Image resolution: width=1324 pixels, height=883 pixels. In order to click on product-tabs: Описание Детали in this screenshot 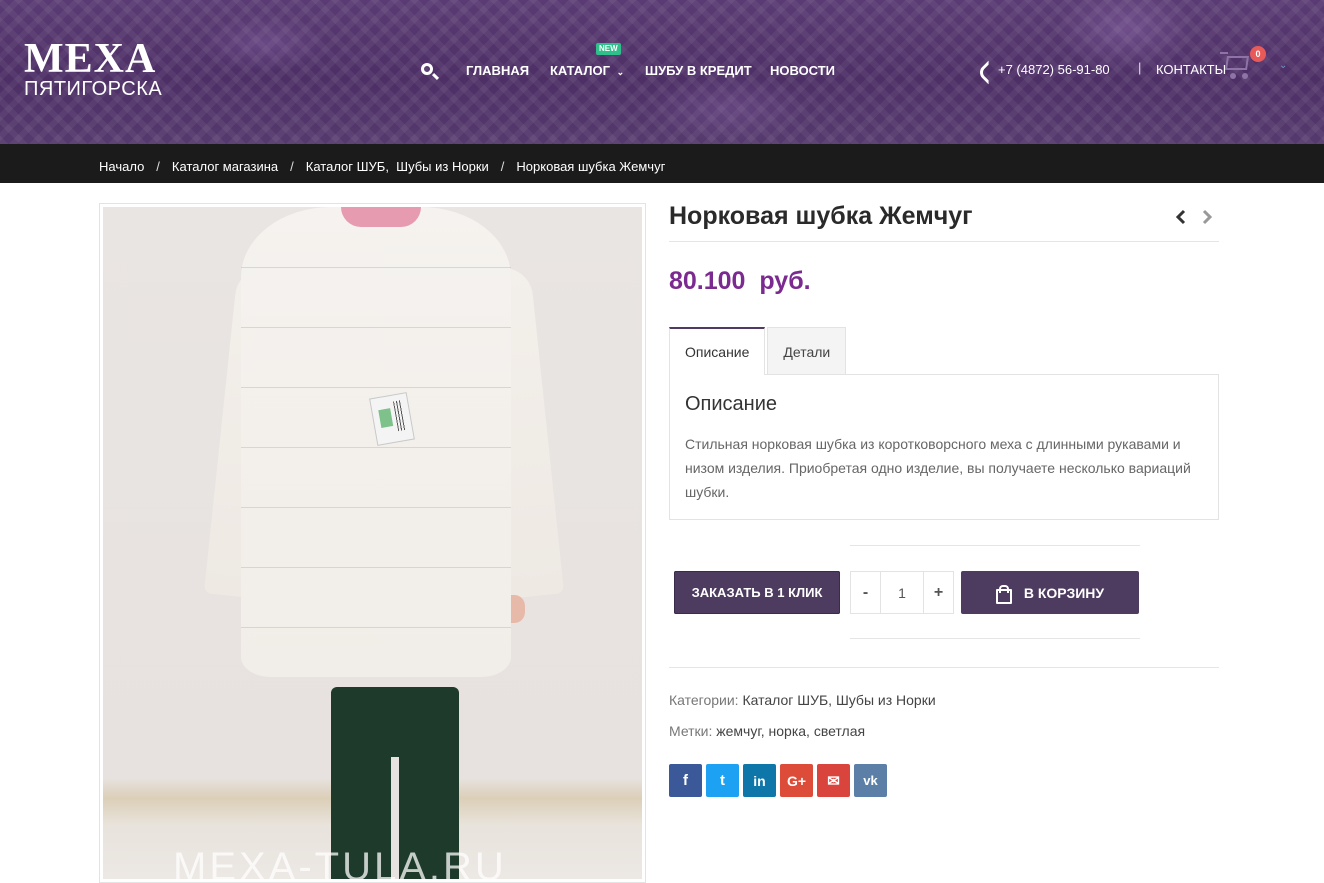, I will do `click(758, 351)`.